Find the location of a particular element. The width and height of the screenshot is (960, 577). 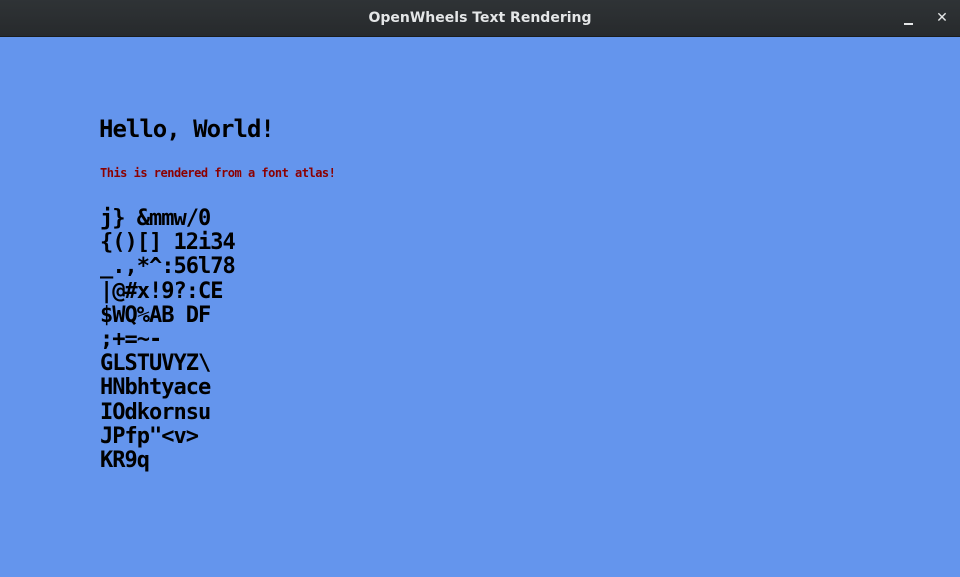

atlas-row: j} &mmw/0 is located at coordinates (155, 218).